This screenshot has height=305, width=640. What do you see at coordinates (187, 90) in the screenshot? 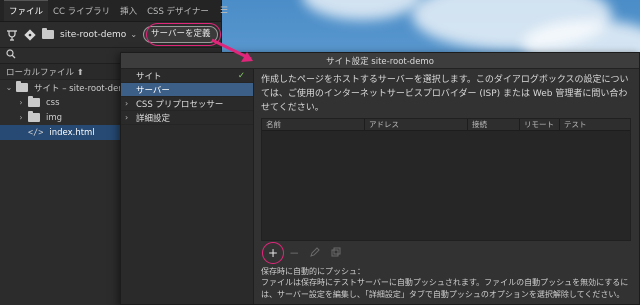
I see `nav-item-servers: サーバー` at bounding box center [187, 90].